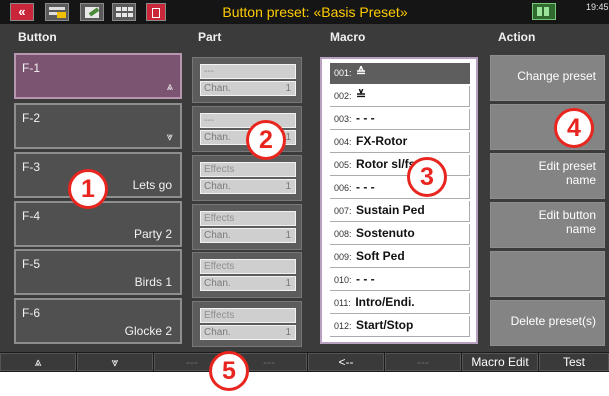 Image resolution: width=609 pixels, height=396 pixels. Describe the element at coordinates (57, 12) in the screenshot. I see `menu-edit-icon` at that location.